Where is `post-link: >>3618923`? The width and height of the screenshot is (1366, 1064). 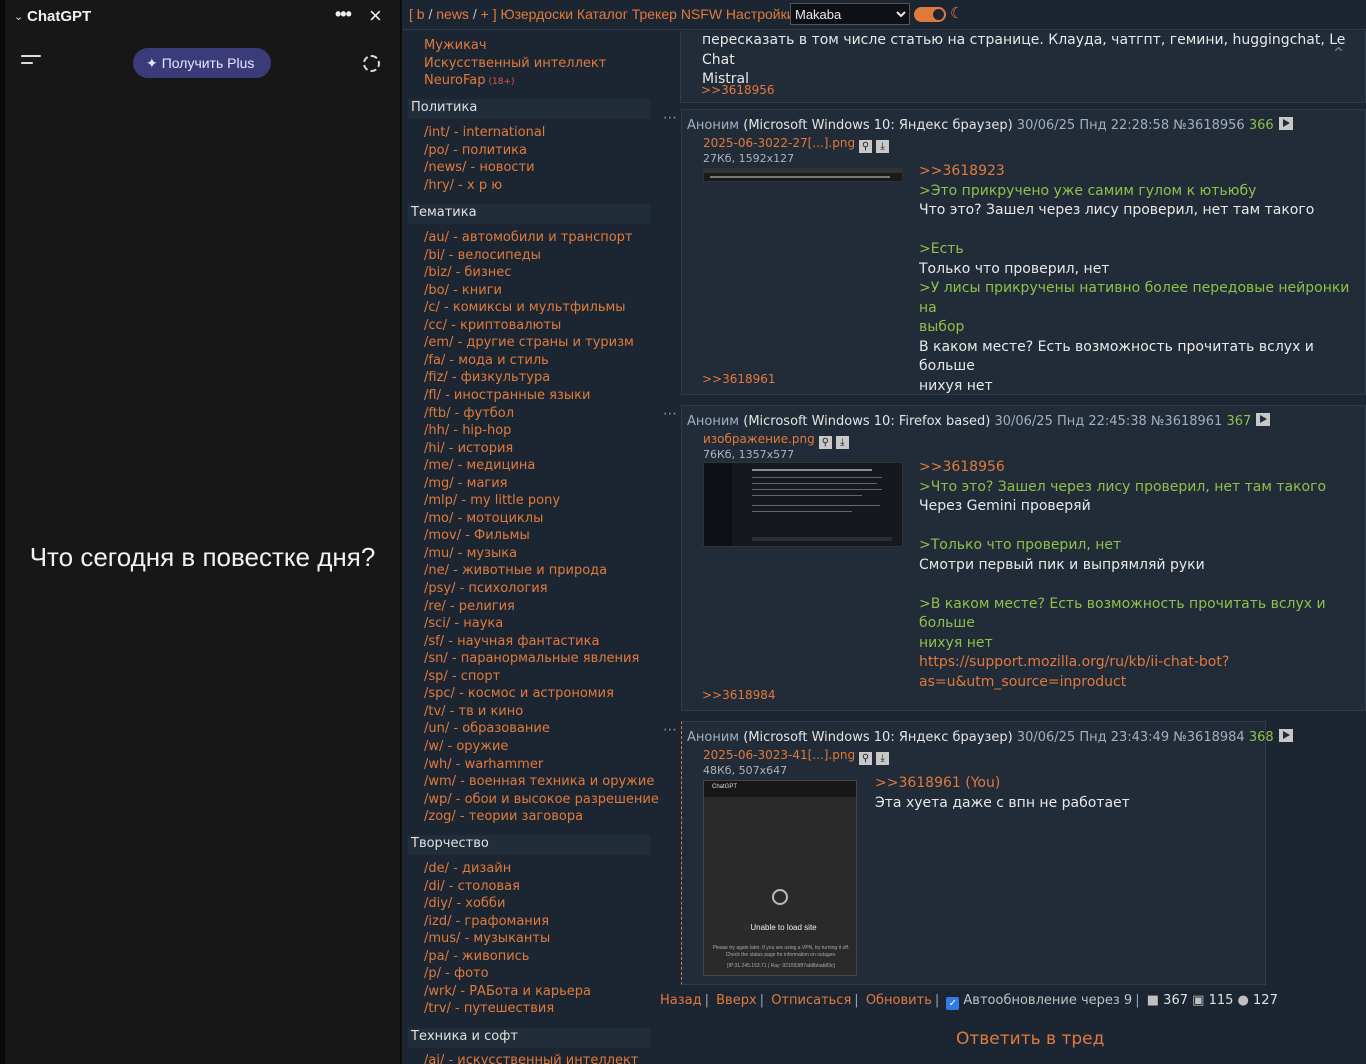 post-link: >>3618923 is located at coordinates (1139, 172).